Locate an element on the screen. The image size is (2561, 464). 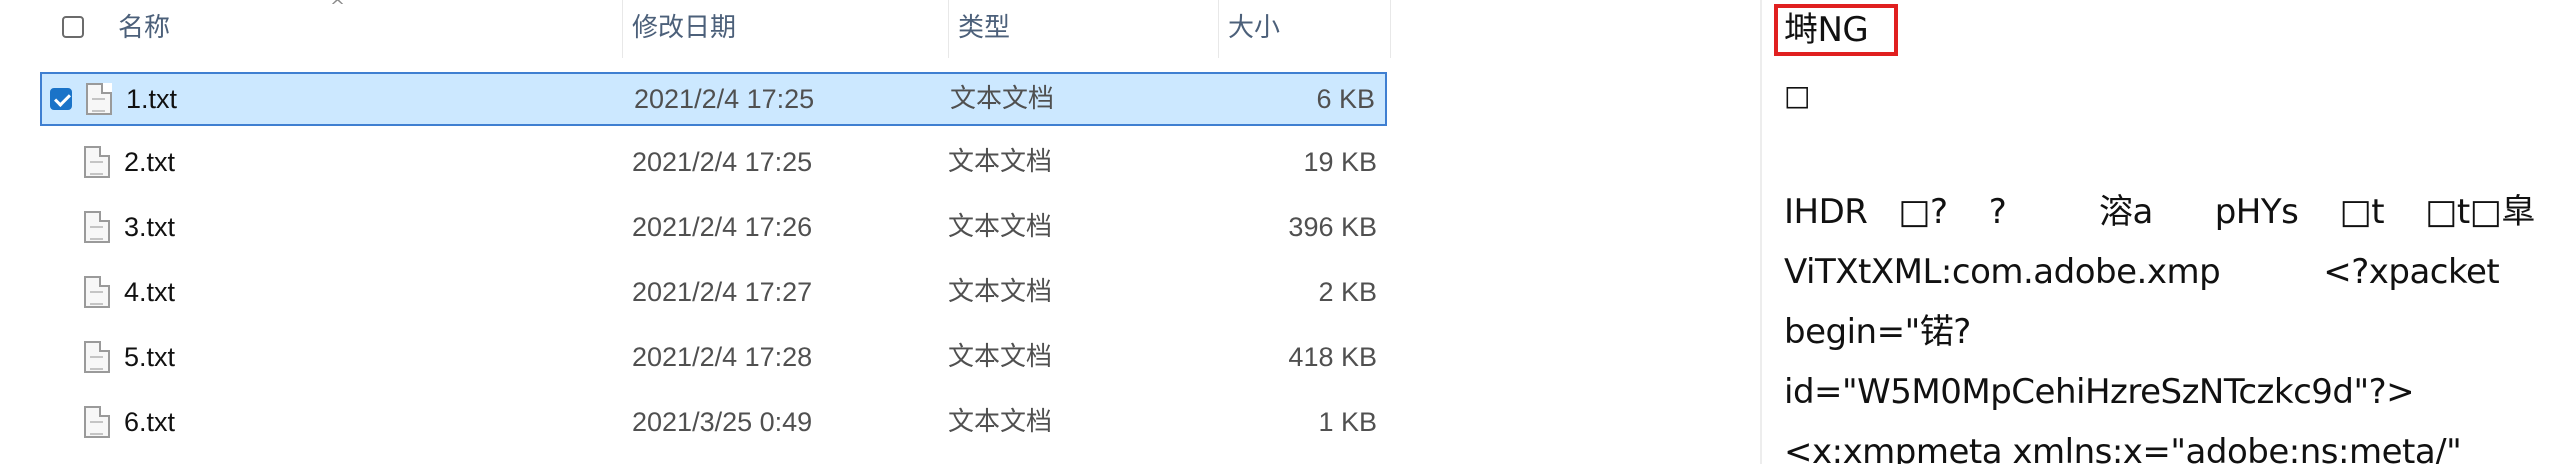
file-row: 4.txt 2021/2/4 17:27 文本文档 2 KB is located at coordinates (713, 294).